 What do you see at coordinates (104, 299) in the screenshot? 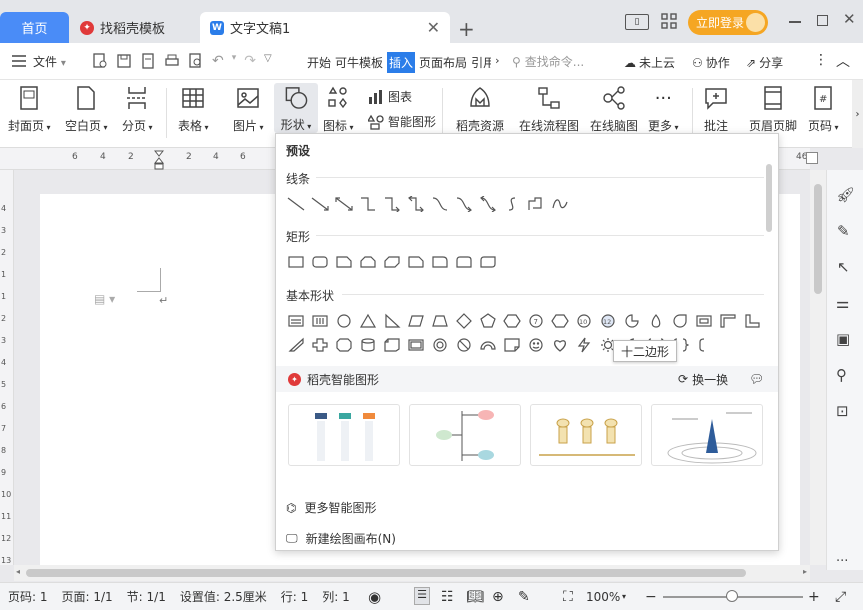
I see `doc-float-tool-icon: ▤ ▾` at bounding box center [104, 299].